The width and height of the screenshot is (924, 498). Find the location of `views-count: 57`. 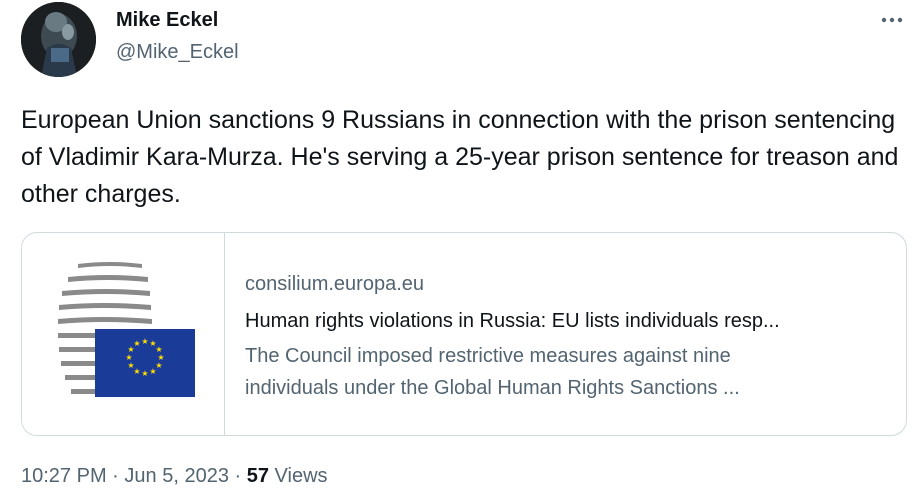

views-count: 57 is located at coordinates (258, 476).